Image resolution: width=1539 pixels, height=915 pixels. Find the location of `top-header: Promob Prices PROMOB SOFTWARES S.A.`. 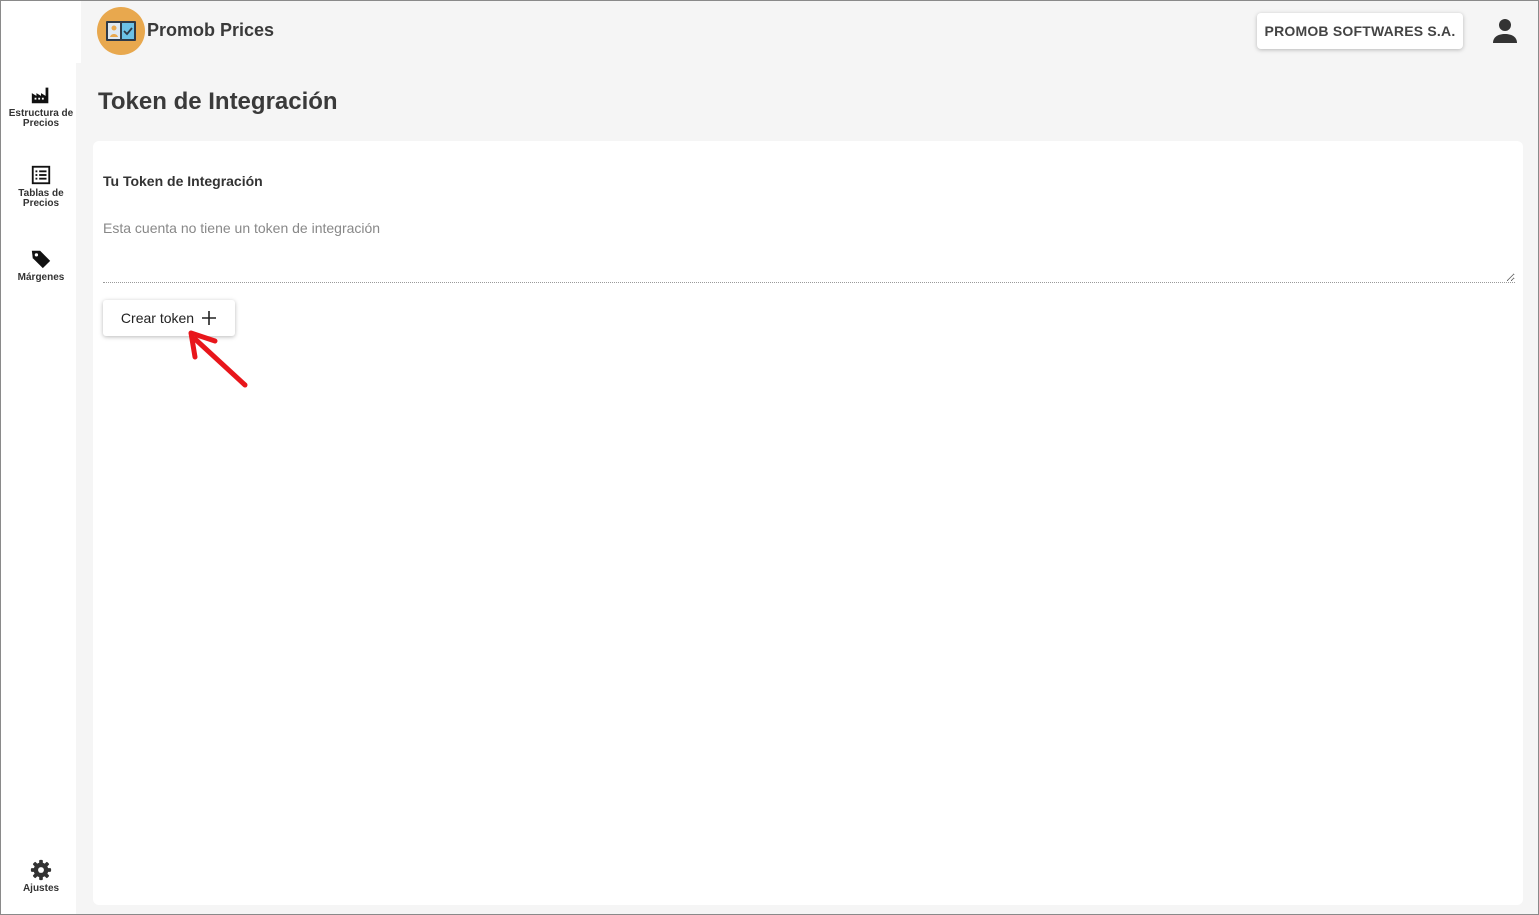

top-header: Promob Prices PROMOB SOFTWARES S.A. is located at coordinates (809, 32).